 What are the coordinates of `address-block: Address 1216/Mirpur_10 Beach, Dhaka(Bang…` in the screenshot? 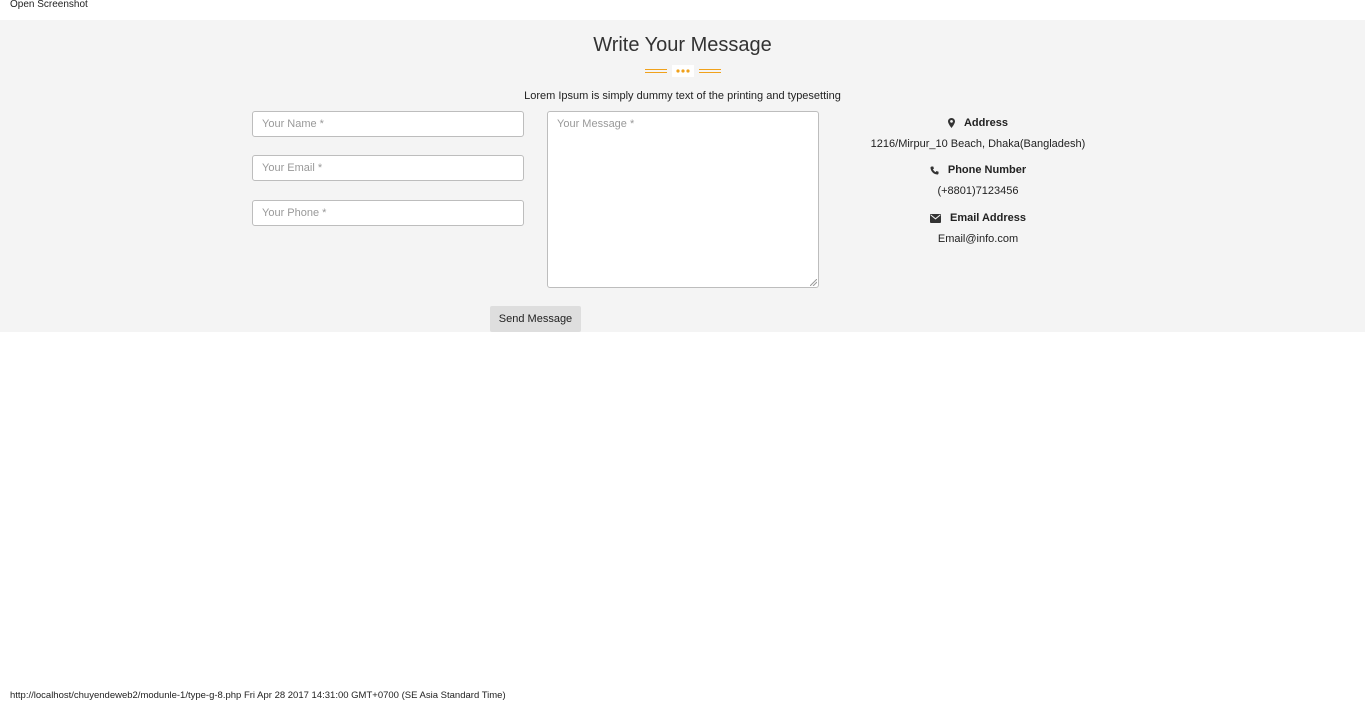 It's located at (978, 133).